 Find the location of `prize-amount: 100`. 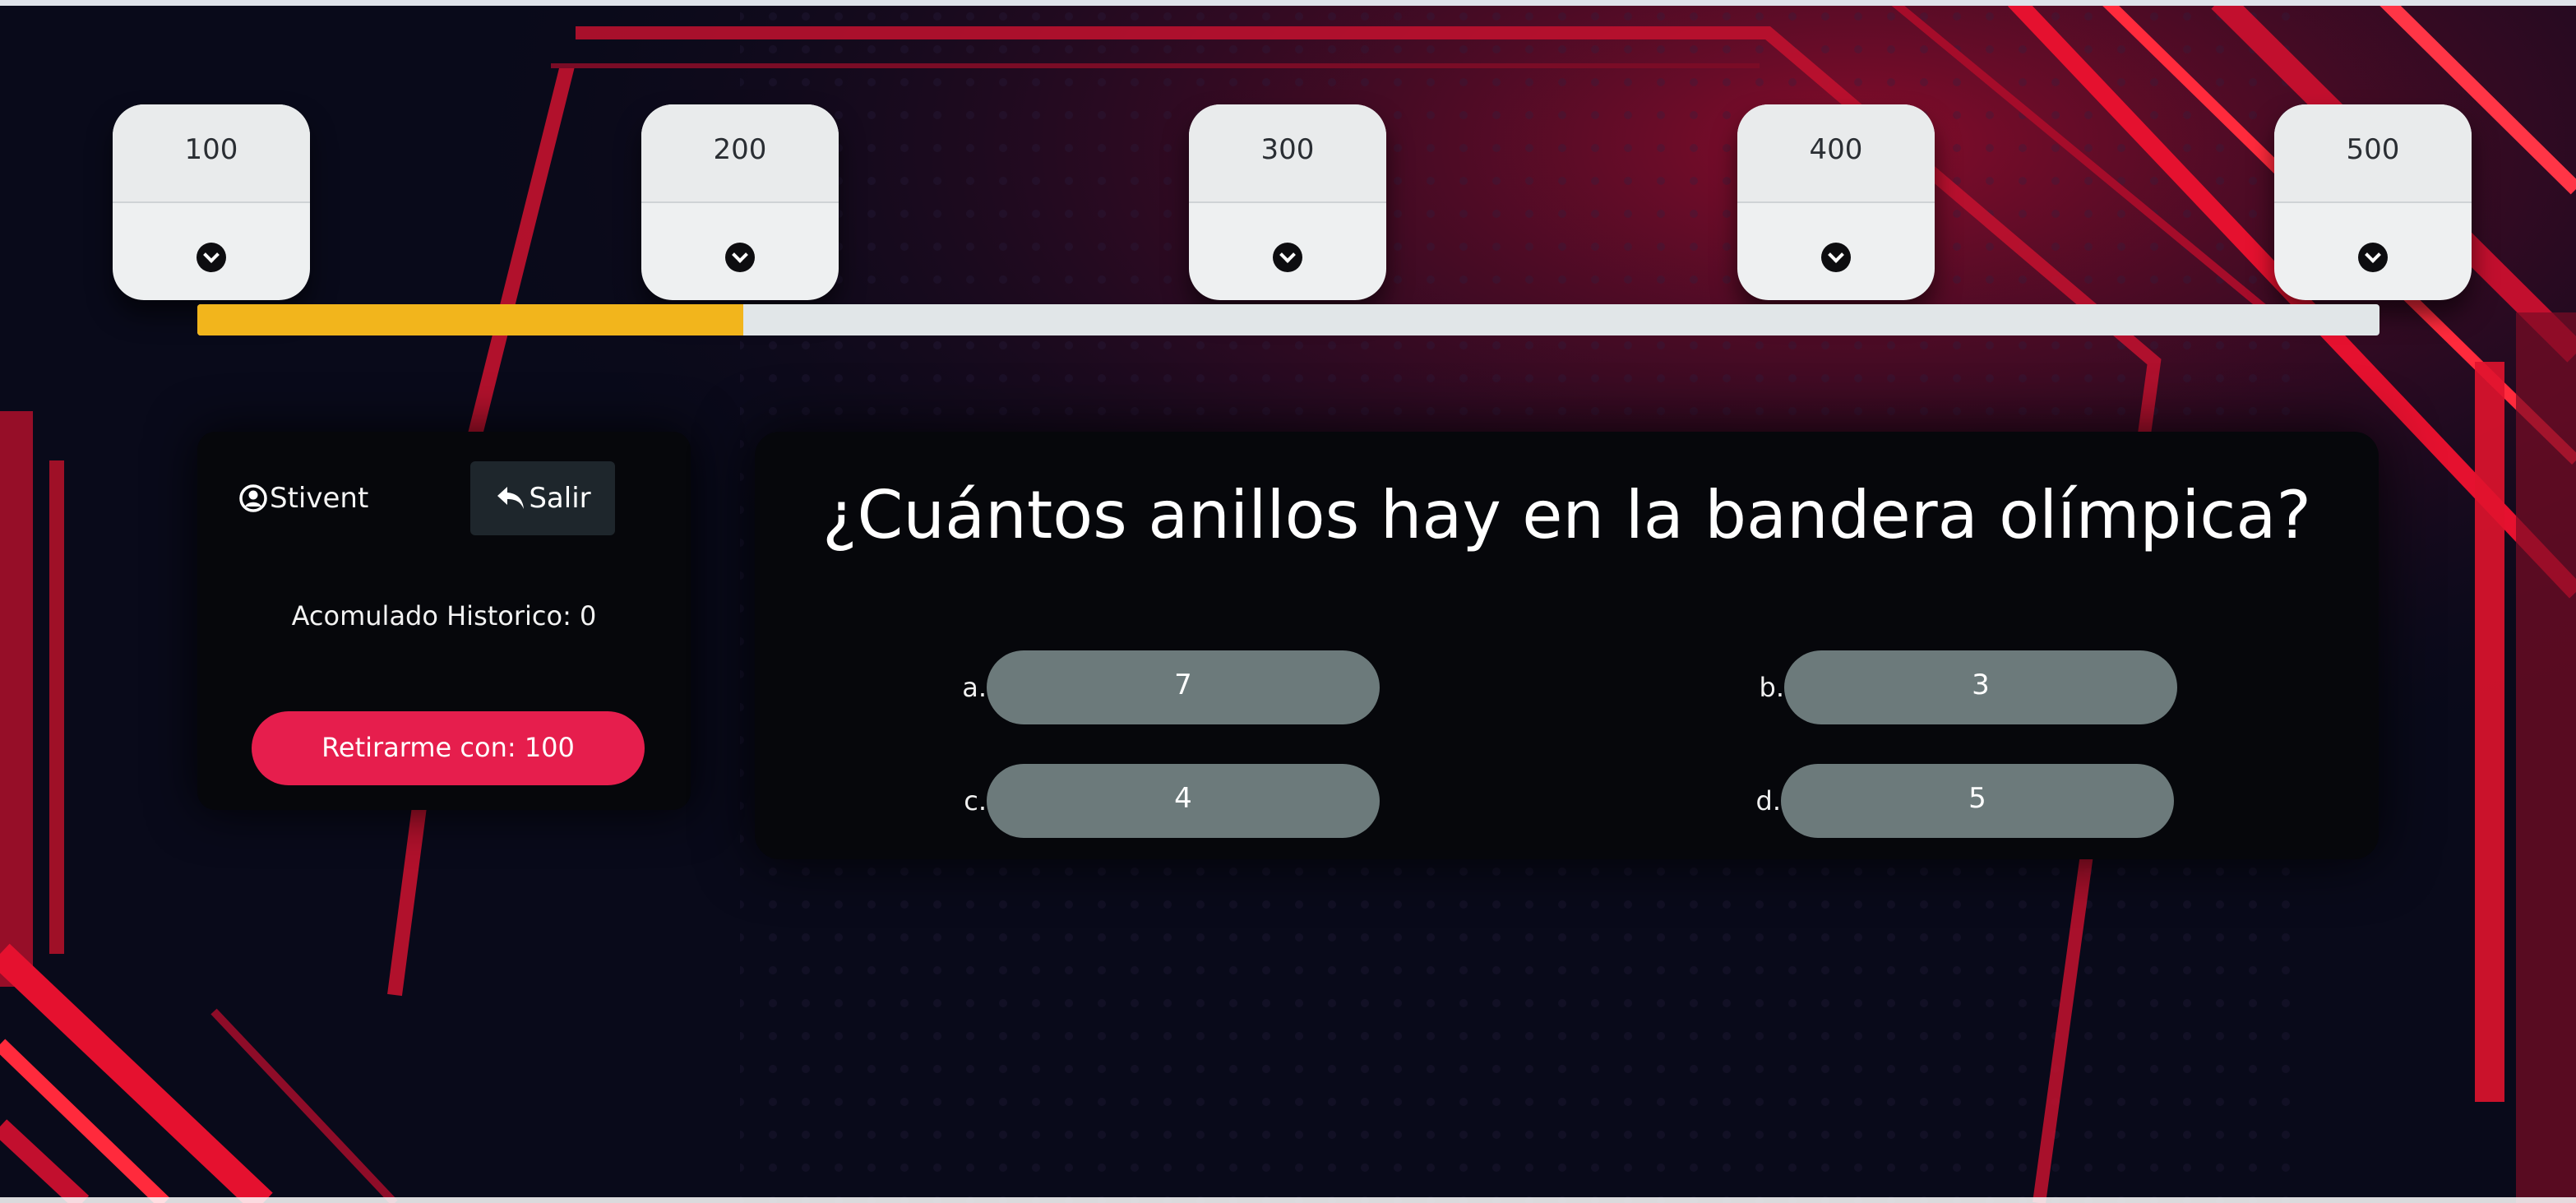

prize-amount: 100 is located at coordinates (211, 153).